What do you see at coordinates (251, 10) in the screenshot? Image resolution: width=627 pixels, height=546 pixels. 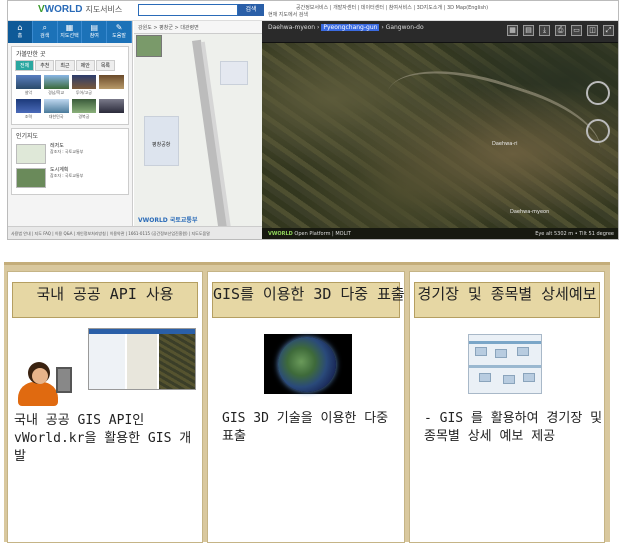 I see `search-button: 검색` at bounding box center [251, 10].